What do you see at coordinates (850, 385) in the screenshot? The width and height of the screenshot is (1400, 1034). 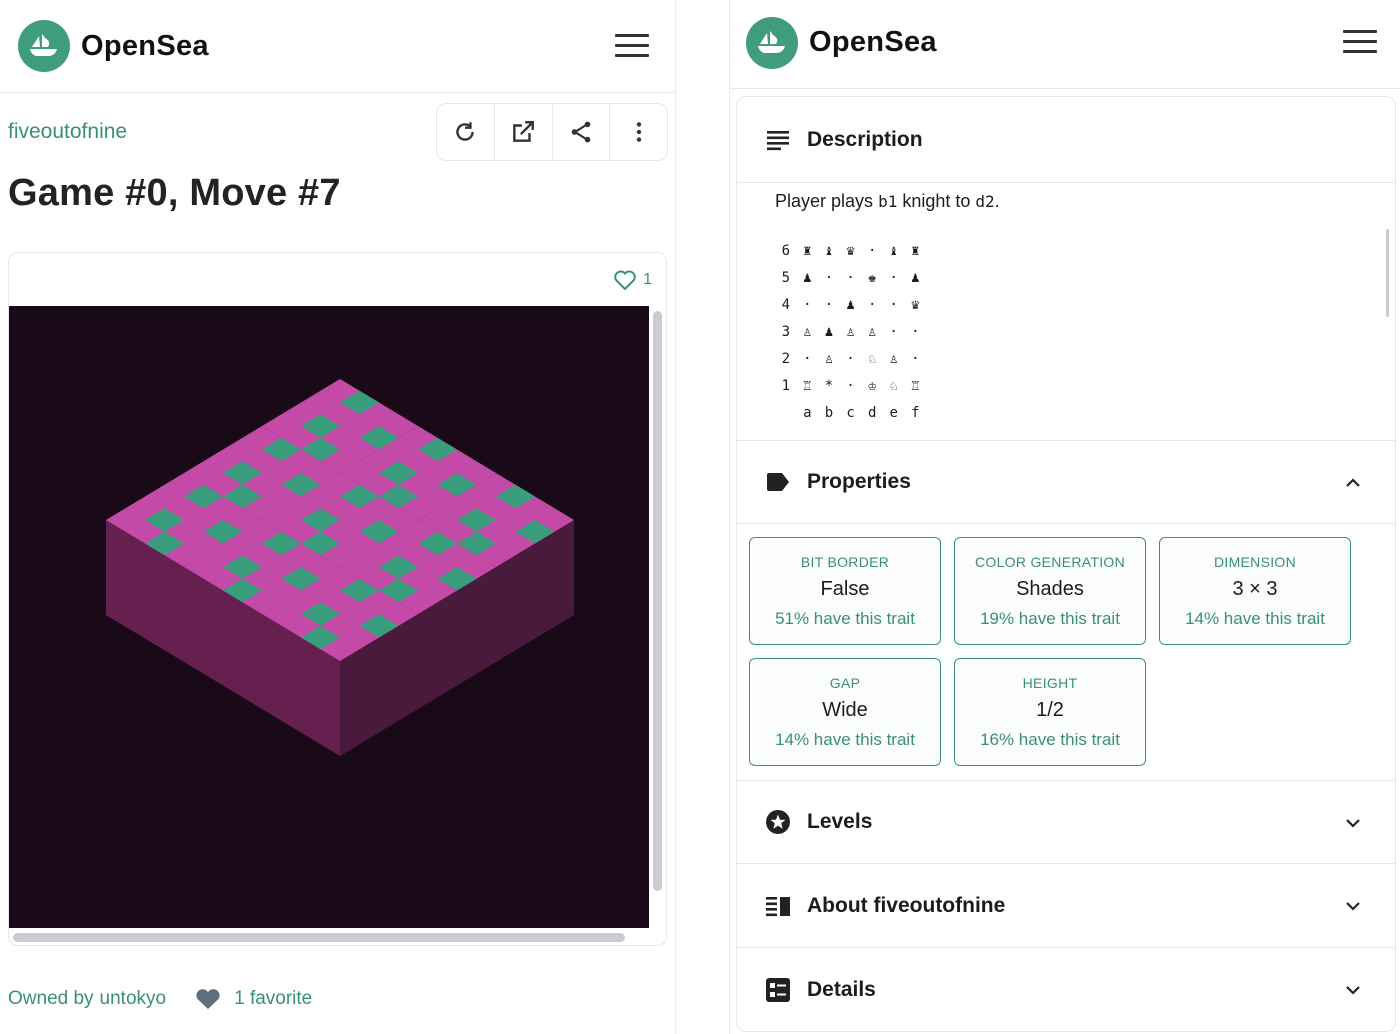 I see `board-row: 1 ♖ * · ♔ ♘ ♖` at bounding box center [850, 385].